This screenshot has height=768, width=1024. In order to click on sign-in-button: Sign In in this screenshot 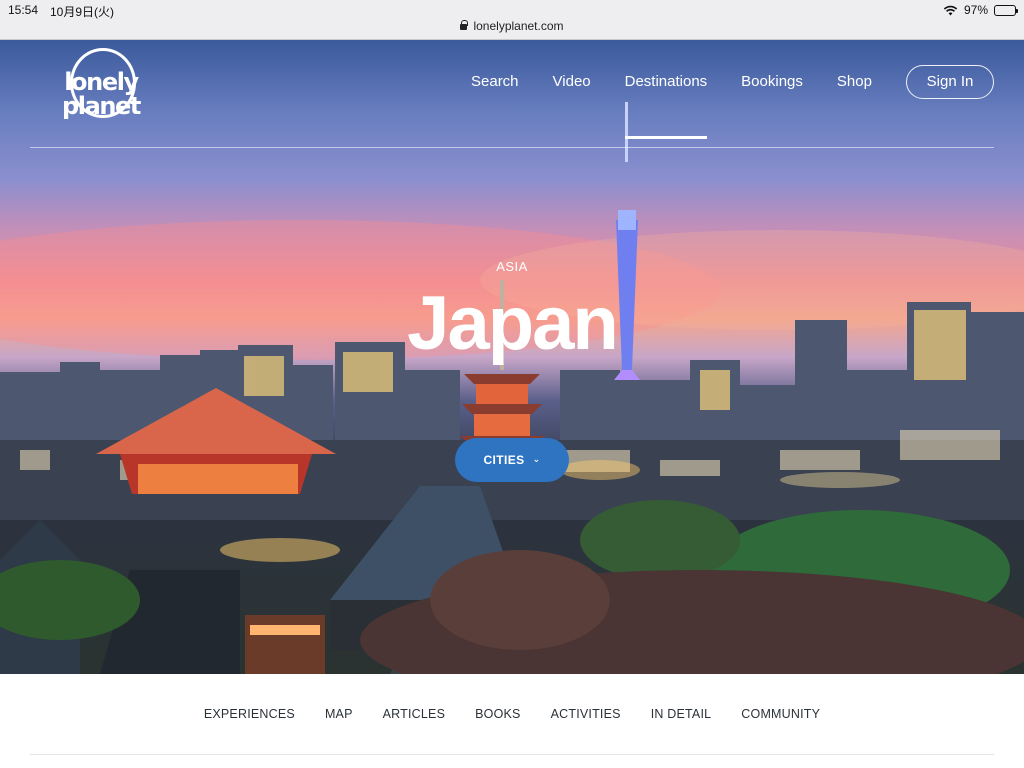, I will do `click(950, 82)`.